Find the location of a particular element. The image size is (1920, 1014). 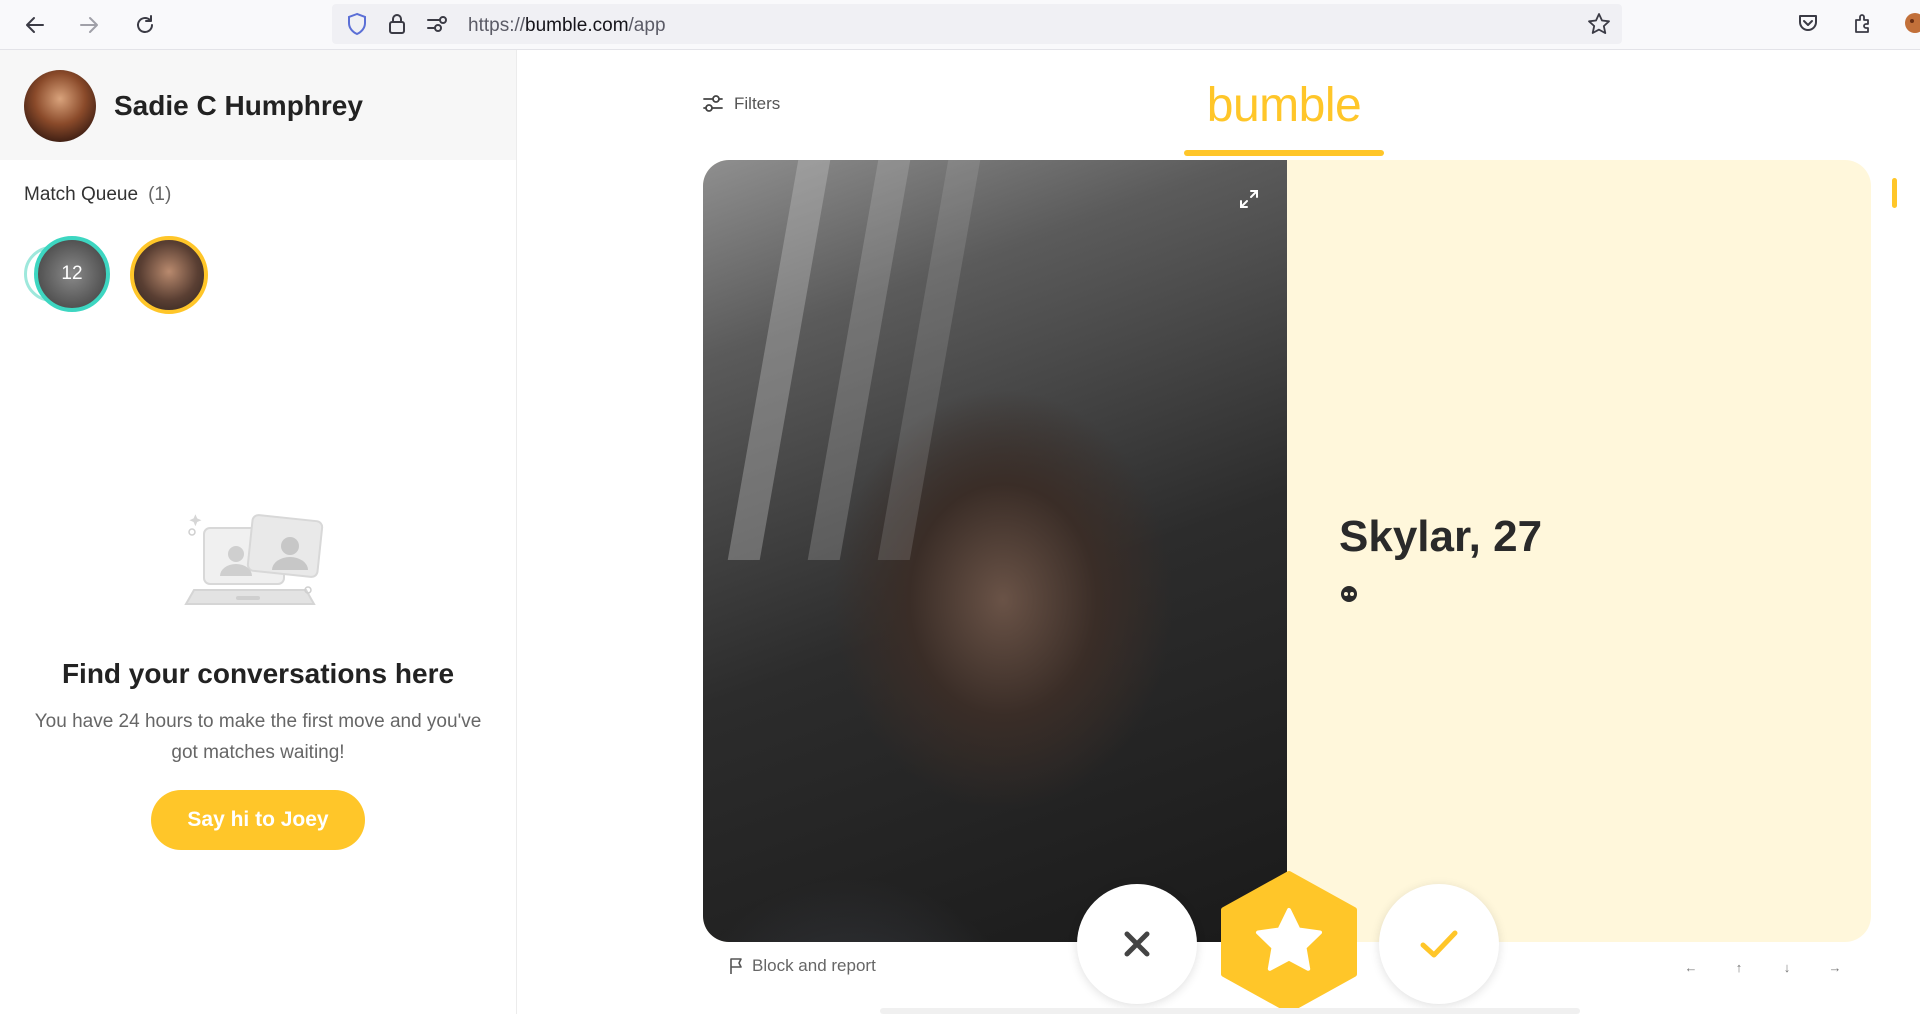

block-report-link: Block and report is located at coordinates (802, 966).